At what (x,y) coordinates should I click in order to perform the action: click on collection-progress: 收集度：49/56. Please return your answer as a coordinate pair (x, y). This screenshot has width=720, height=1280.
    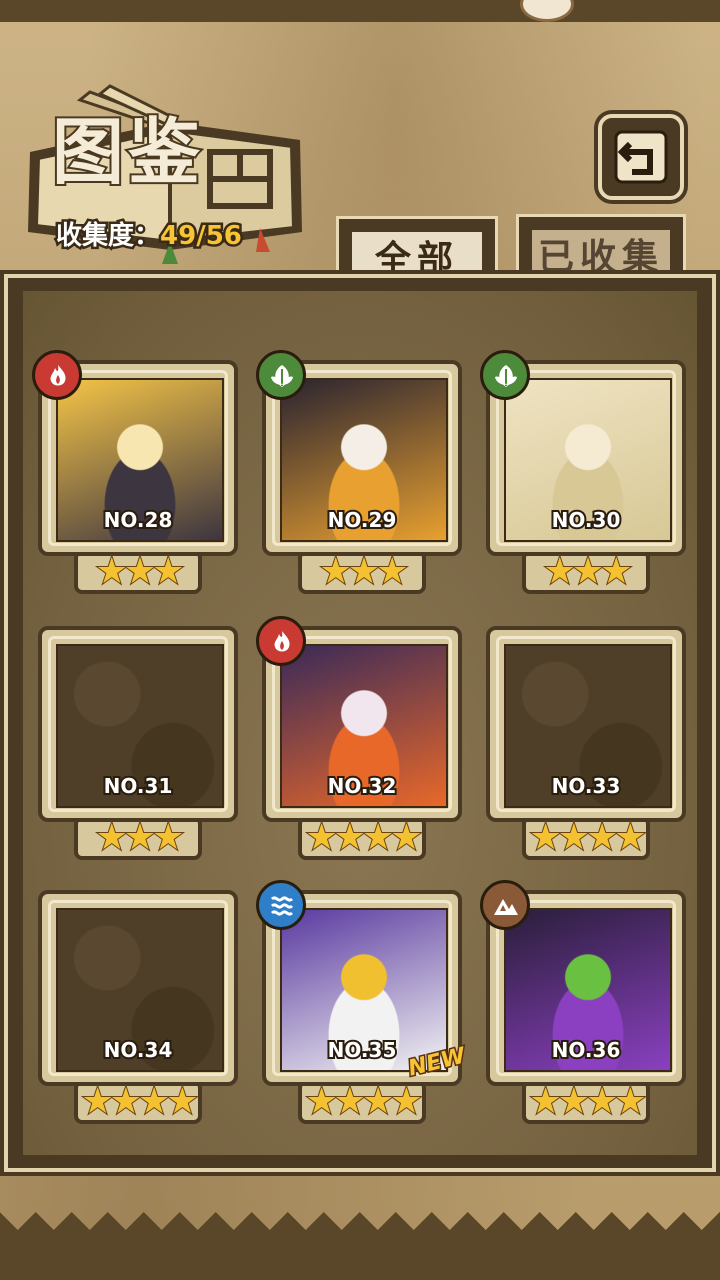
    Looking at the image, I should click on (149, 236).